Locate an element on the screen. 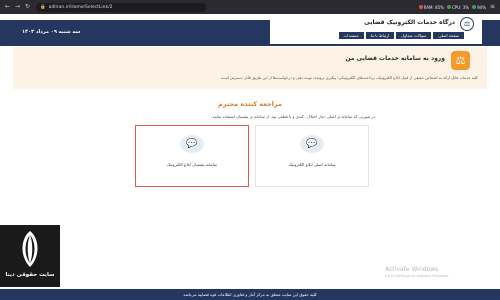 The width and height of the screenshot is (500, 300). portal-title: درگاه خدمات الکترونیک قضایی is located at coordinates (409, 22).